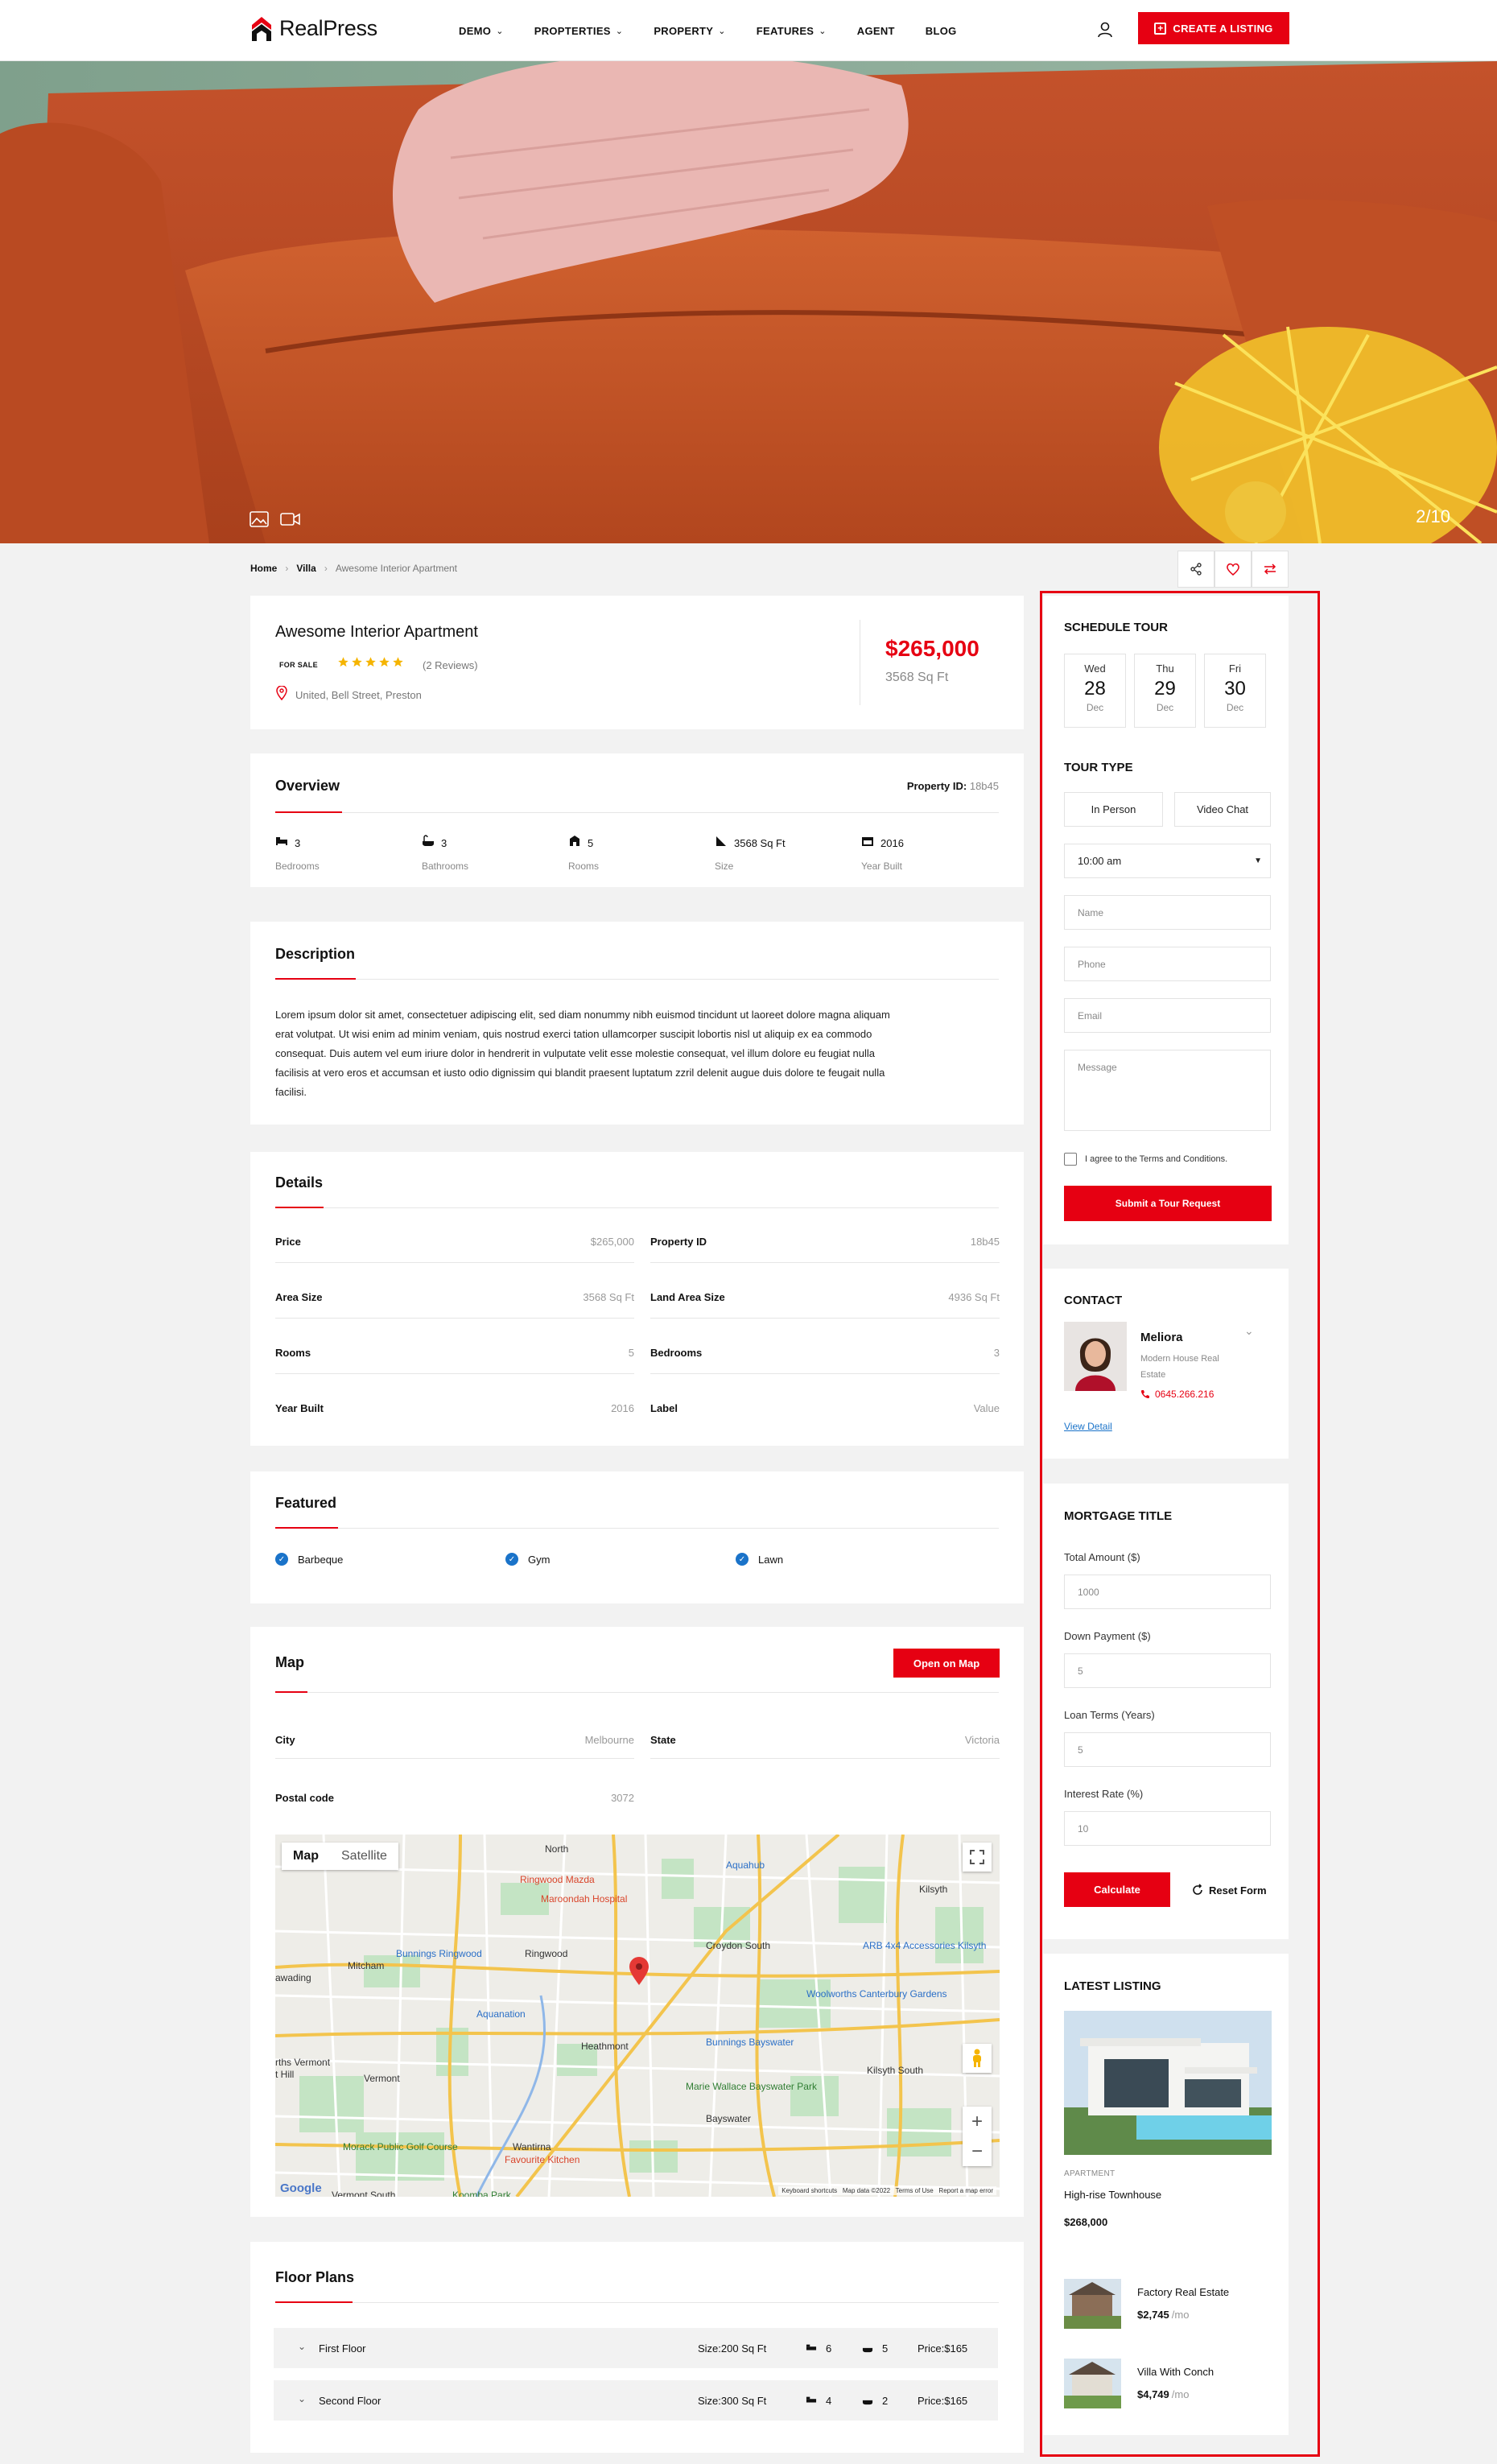  Describe the element at coordinates (298, 665) in the screenshot. I see `status-badge: FOR SALE` at that location.